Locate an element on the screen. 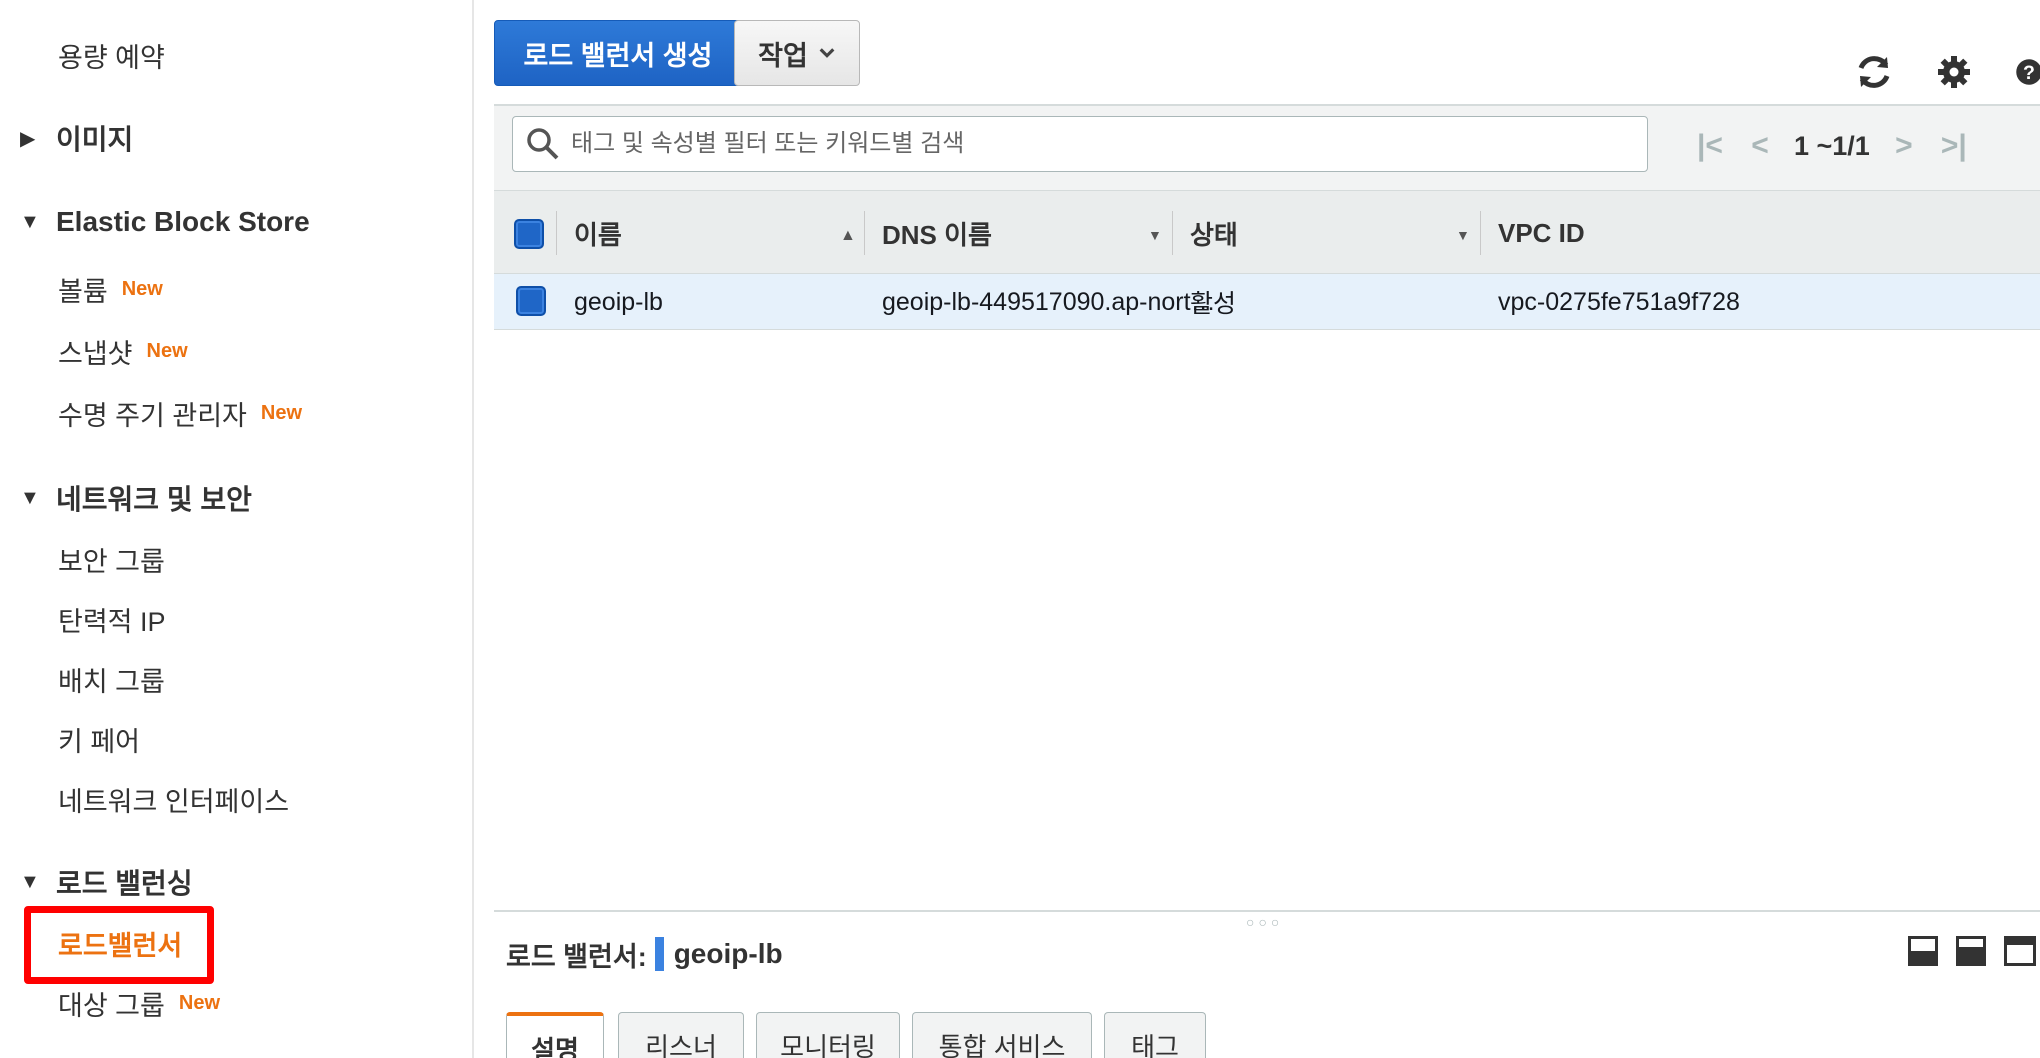 The image size is (2040, 1058). sidebar-item-label: 탄력적 IP is located at coordinates (112, 622).